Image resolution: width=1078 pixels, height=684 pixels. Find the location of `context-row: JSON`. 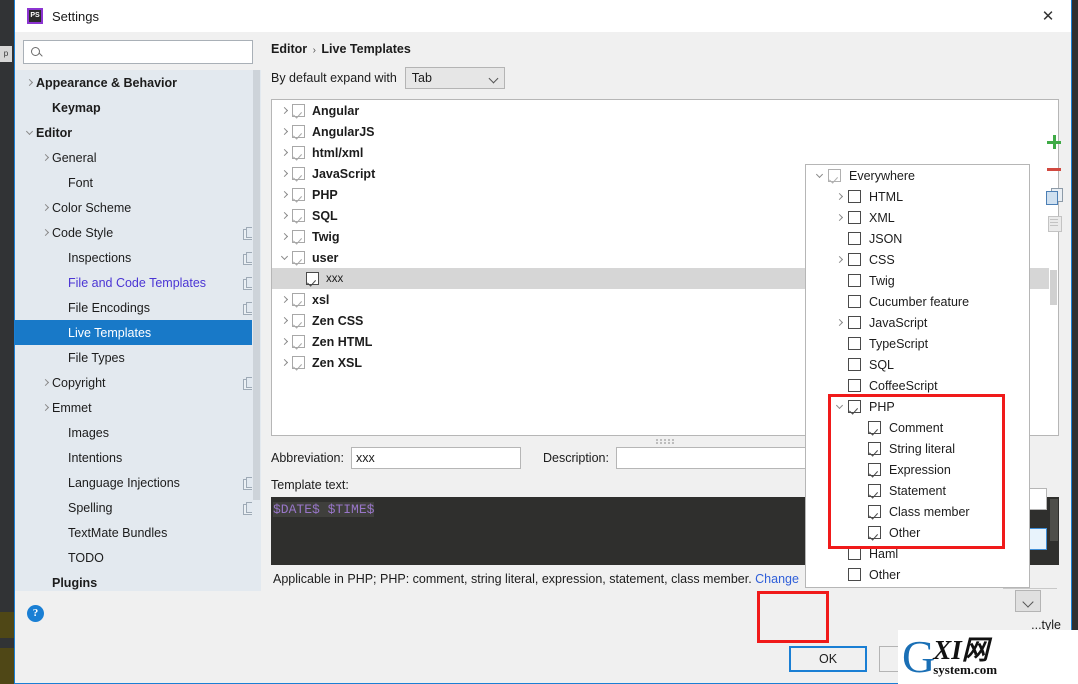

context-row: JSON is located at coordinates (917, 238).